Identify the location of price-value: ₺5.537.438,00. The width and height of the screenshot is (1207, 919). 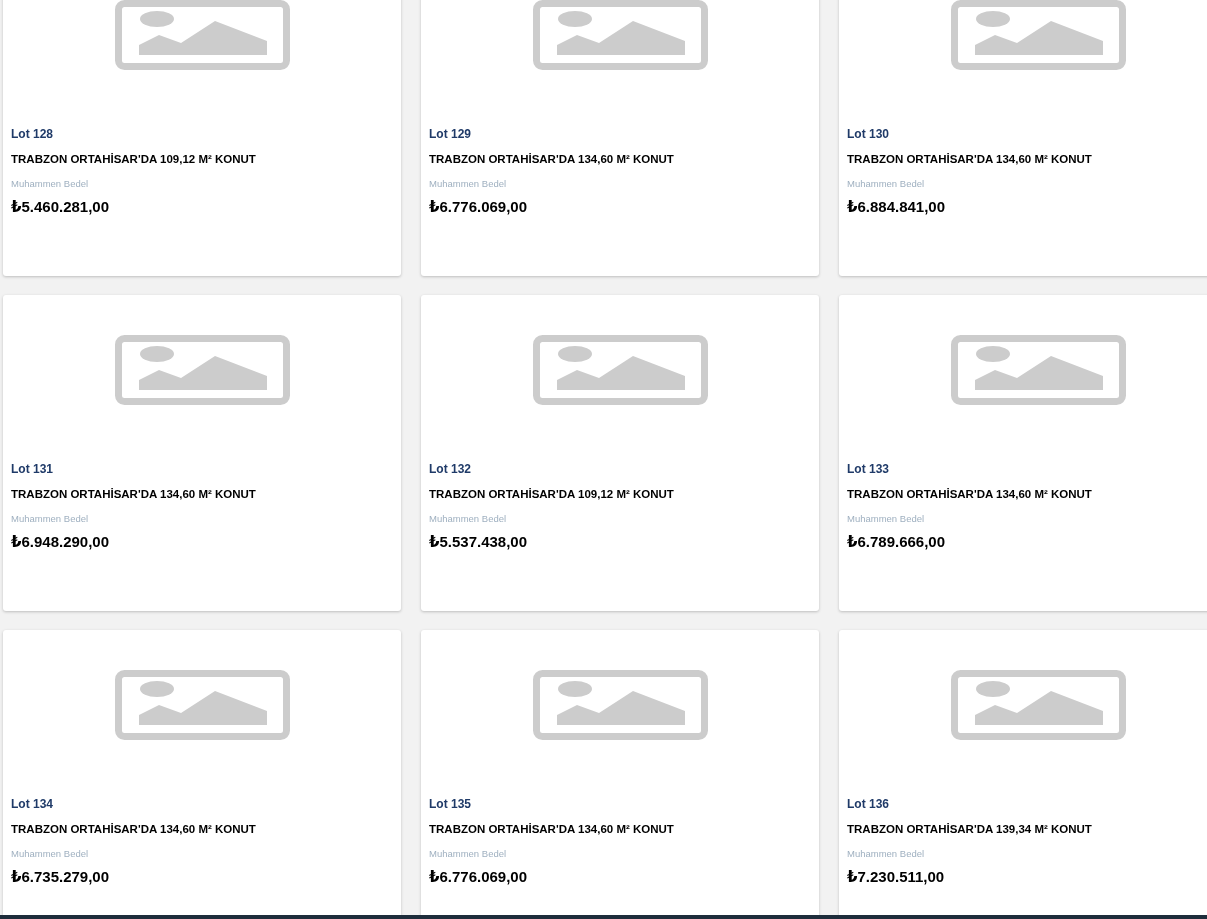
(479, 542).